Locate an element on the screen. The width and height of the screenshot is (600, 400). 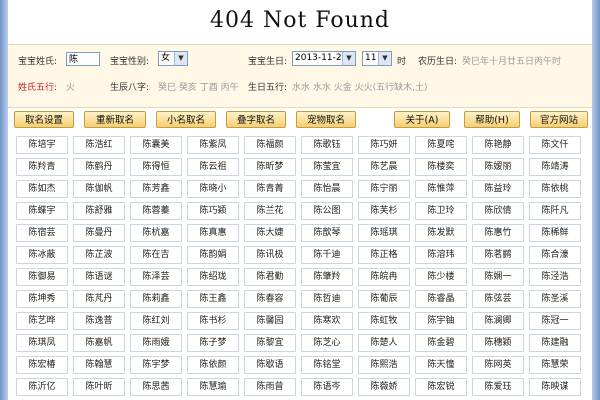
name-cell: 陈圣溪 is located at coordinates (555, 299).